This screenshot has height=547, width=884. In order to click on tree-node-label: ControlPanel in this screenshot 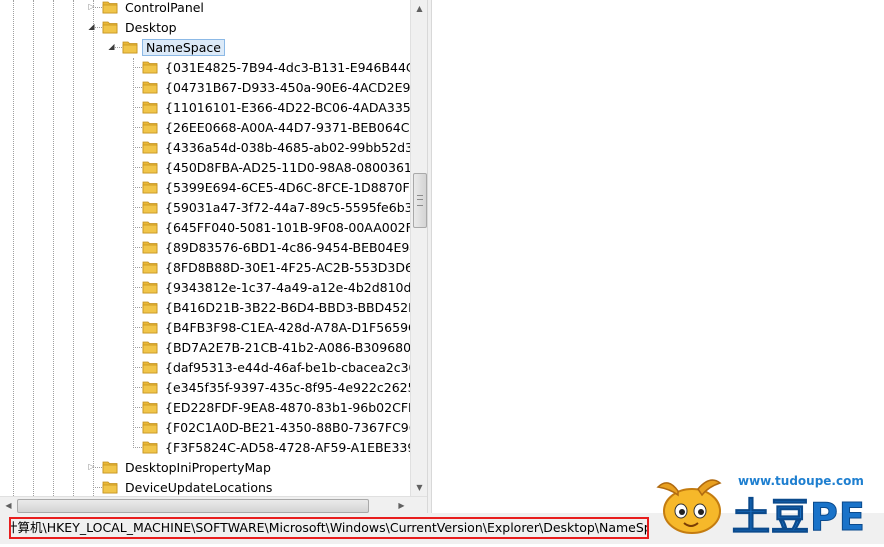, I will do `click(164, 7)`.